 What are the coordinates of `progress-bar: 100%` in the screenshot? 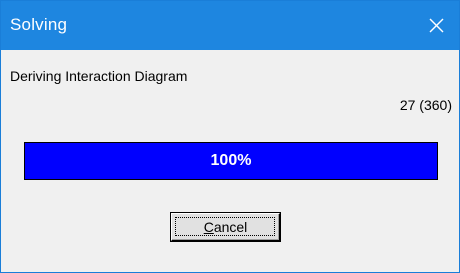 It's located at (231, 161).